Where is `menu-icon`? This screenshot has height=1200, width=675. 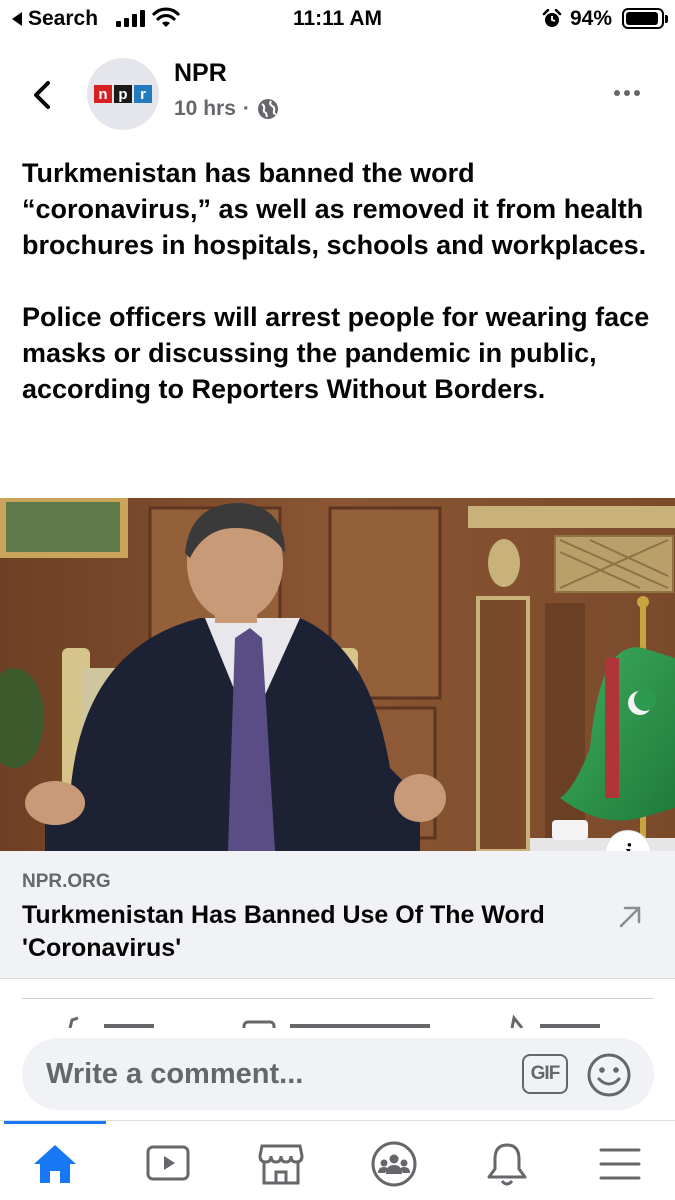 menu-icon is located at coordinates (620, 1164).